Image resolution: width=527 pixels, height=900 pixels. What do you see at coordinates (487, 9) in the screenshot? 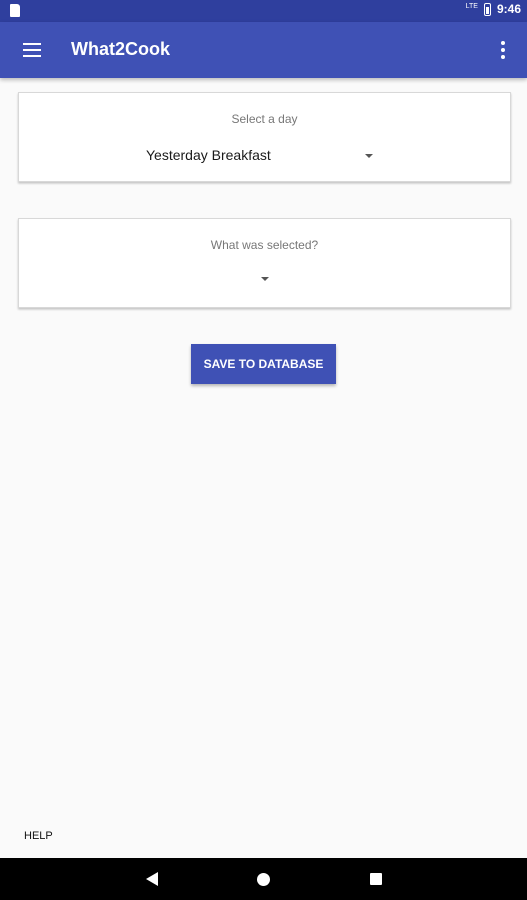
I see `battery-icon` at bounding box center [487, 9].